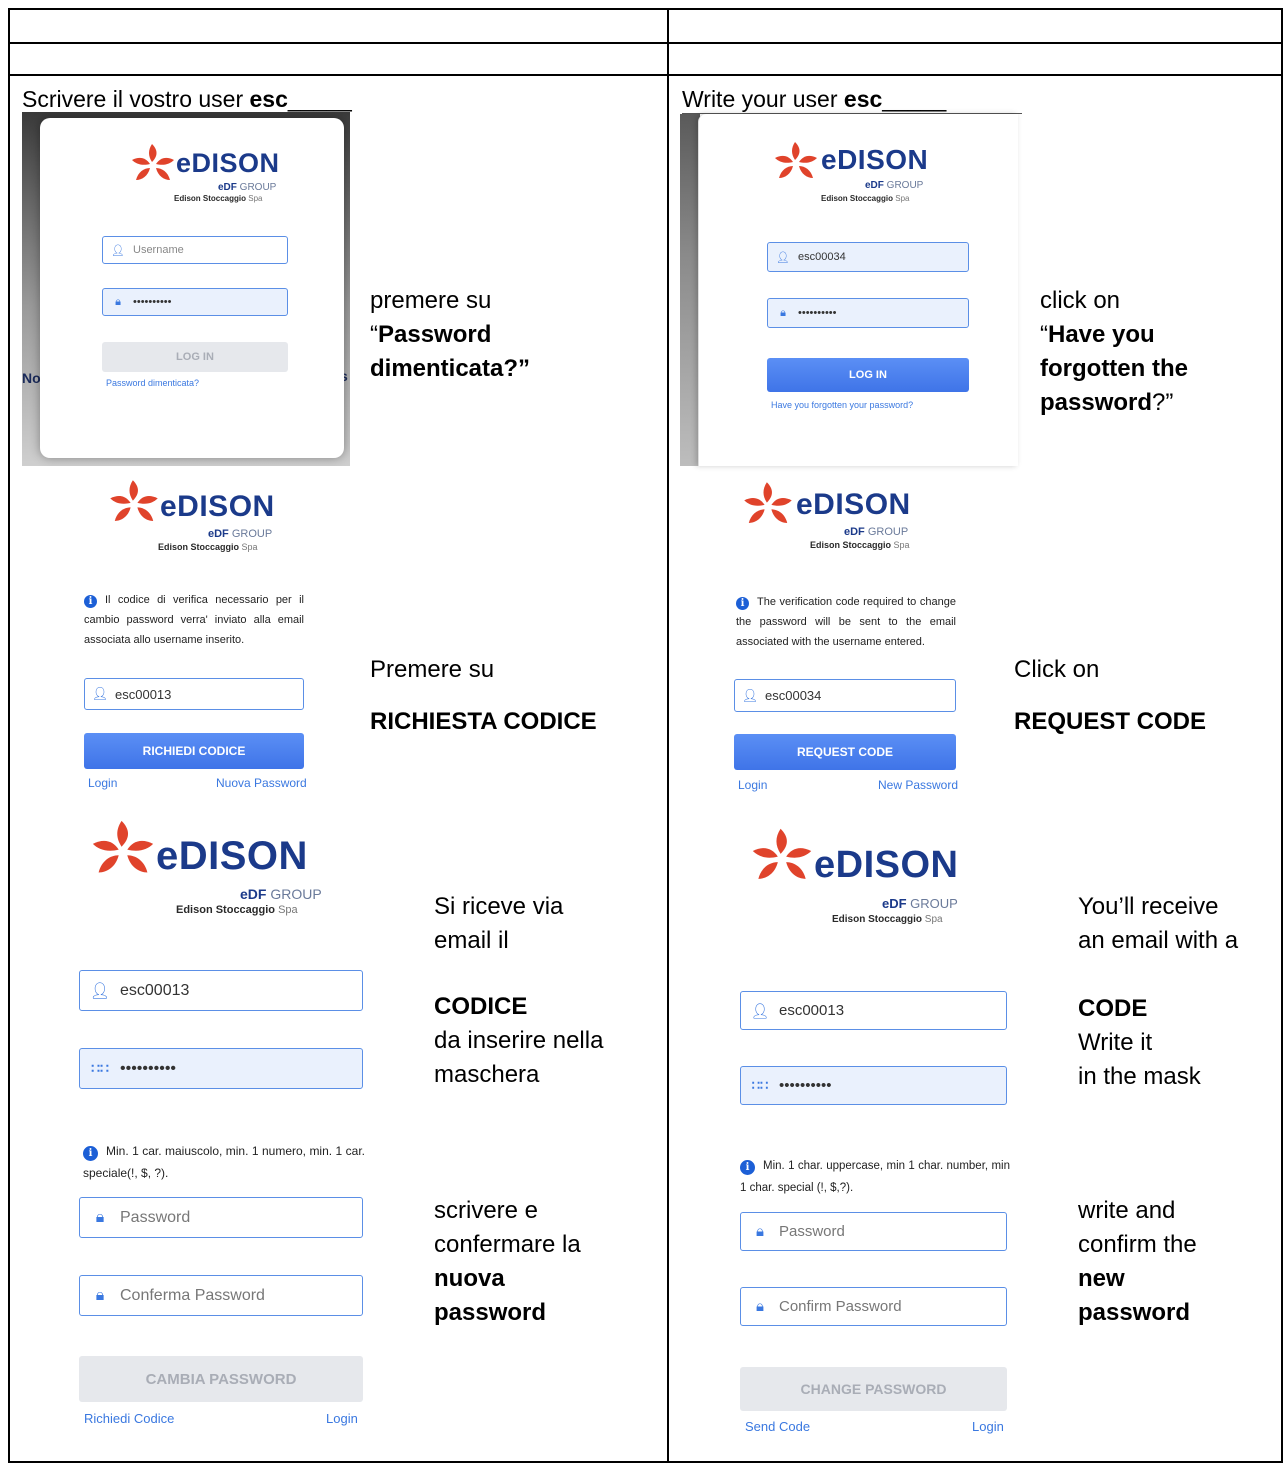  Describe the element at coordinates (1158, 923) in the screenshot. I see `step3-instruction-receive: You’ll receive an email with a` at that location.